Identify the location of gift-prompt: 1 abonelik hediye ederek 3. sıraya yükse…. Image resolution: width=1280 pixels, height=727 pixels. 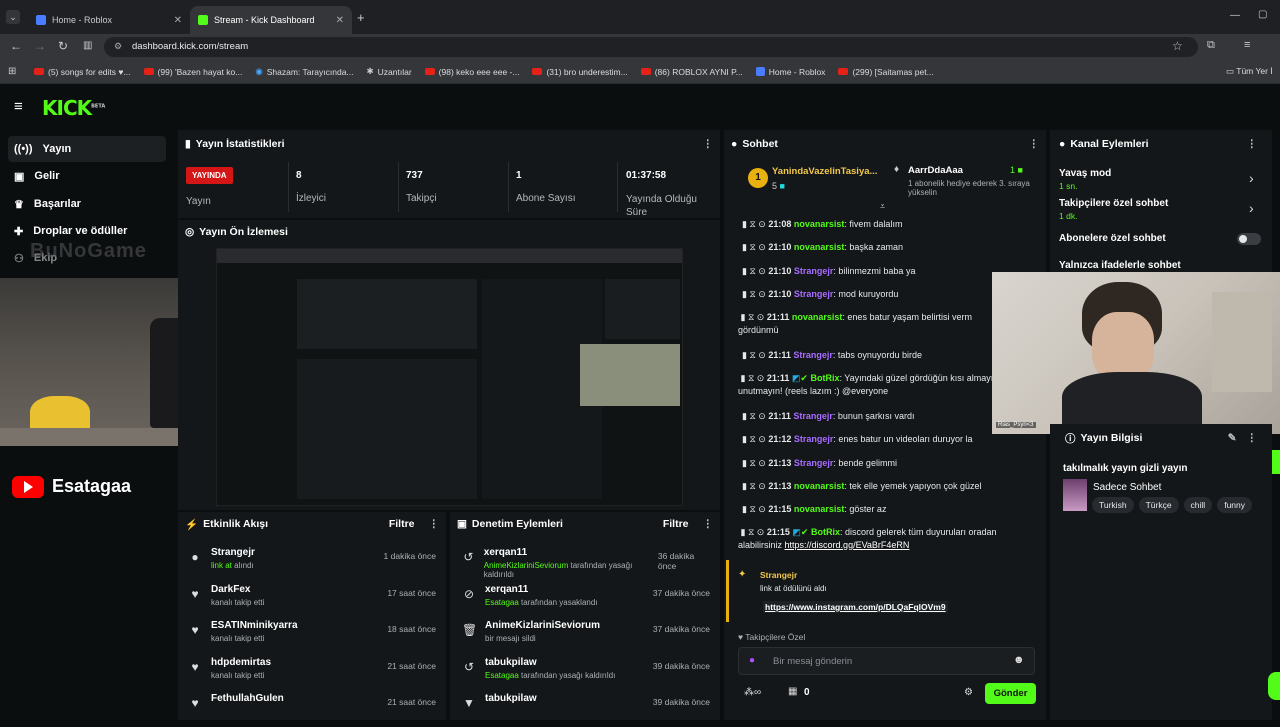
(969, 188).